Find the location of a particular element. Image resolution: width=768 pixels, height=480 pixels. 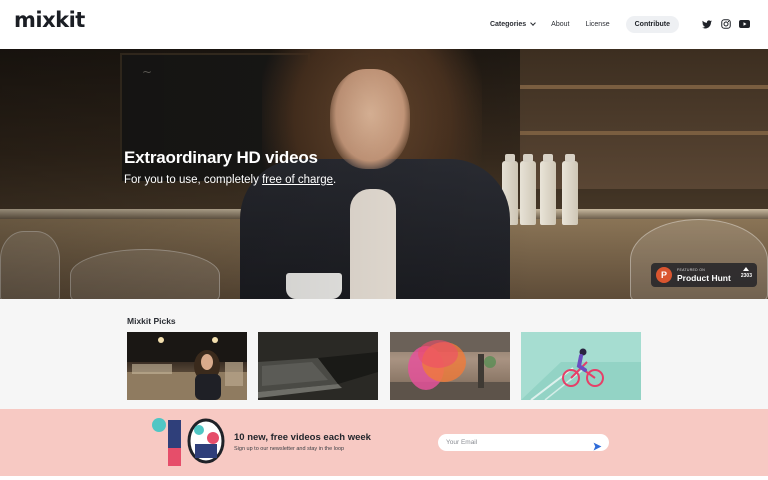

pick-thumbnail-cafe is located at coordinates (187, 366).